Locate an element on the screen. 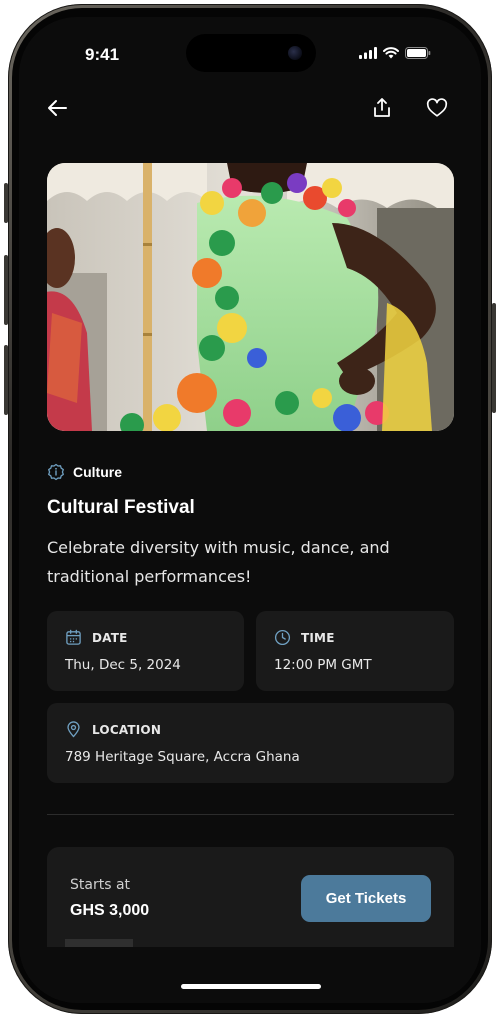 This screenshot has width=500, height=1020. time-card-header: TIME is located at coordinates (304, 637).